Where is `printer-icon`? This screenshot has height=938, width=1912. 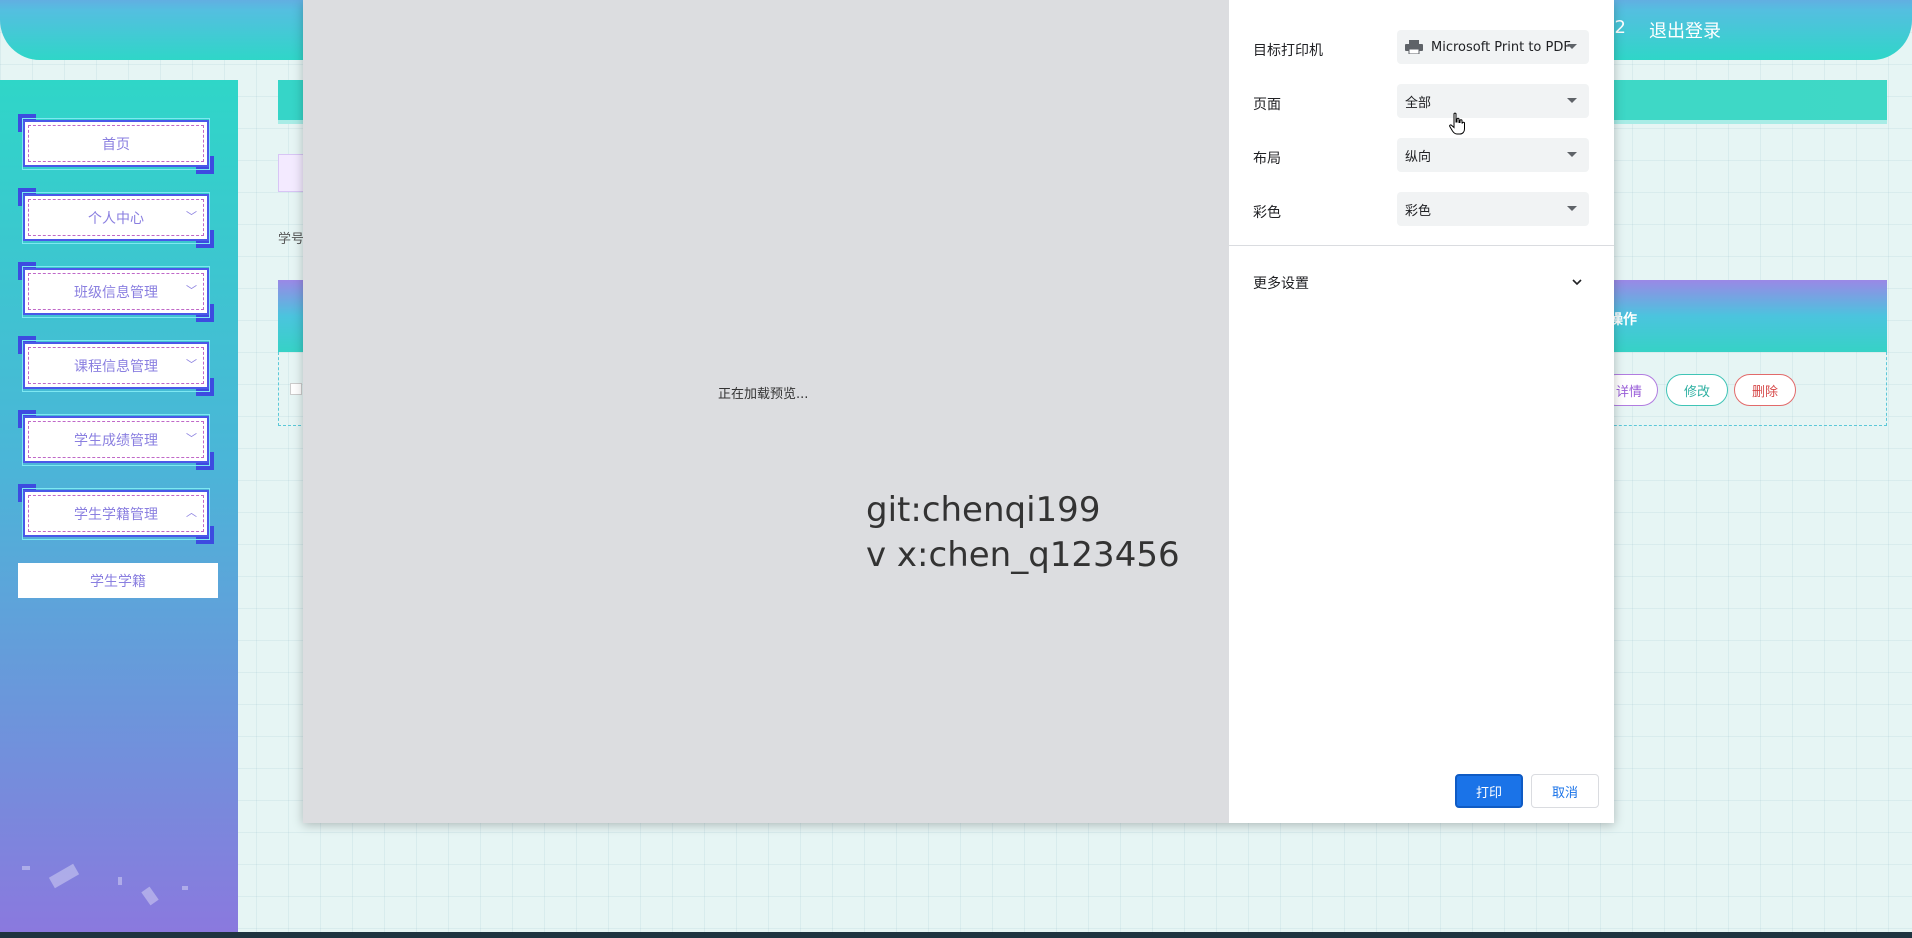
printer-icon is located at coordinates (1414, 47).